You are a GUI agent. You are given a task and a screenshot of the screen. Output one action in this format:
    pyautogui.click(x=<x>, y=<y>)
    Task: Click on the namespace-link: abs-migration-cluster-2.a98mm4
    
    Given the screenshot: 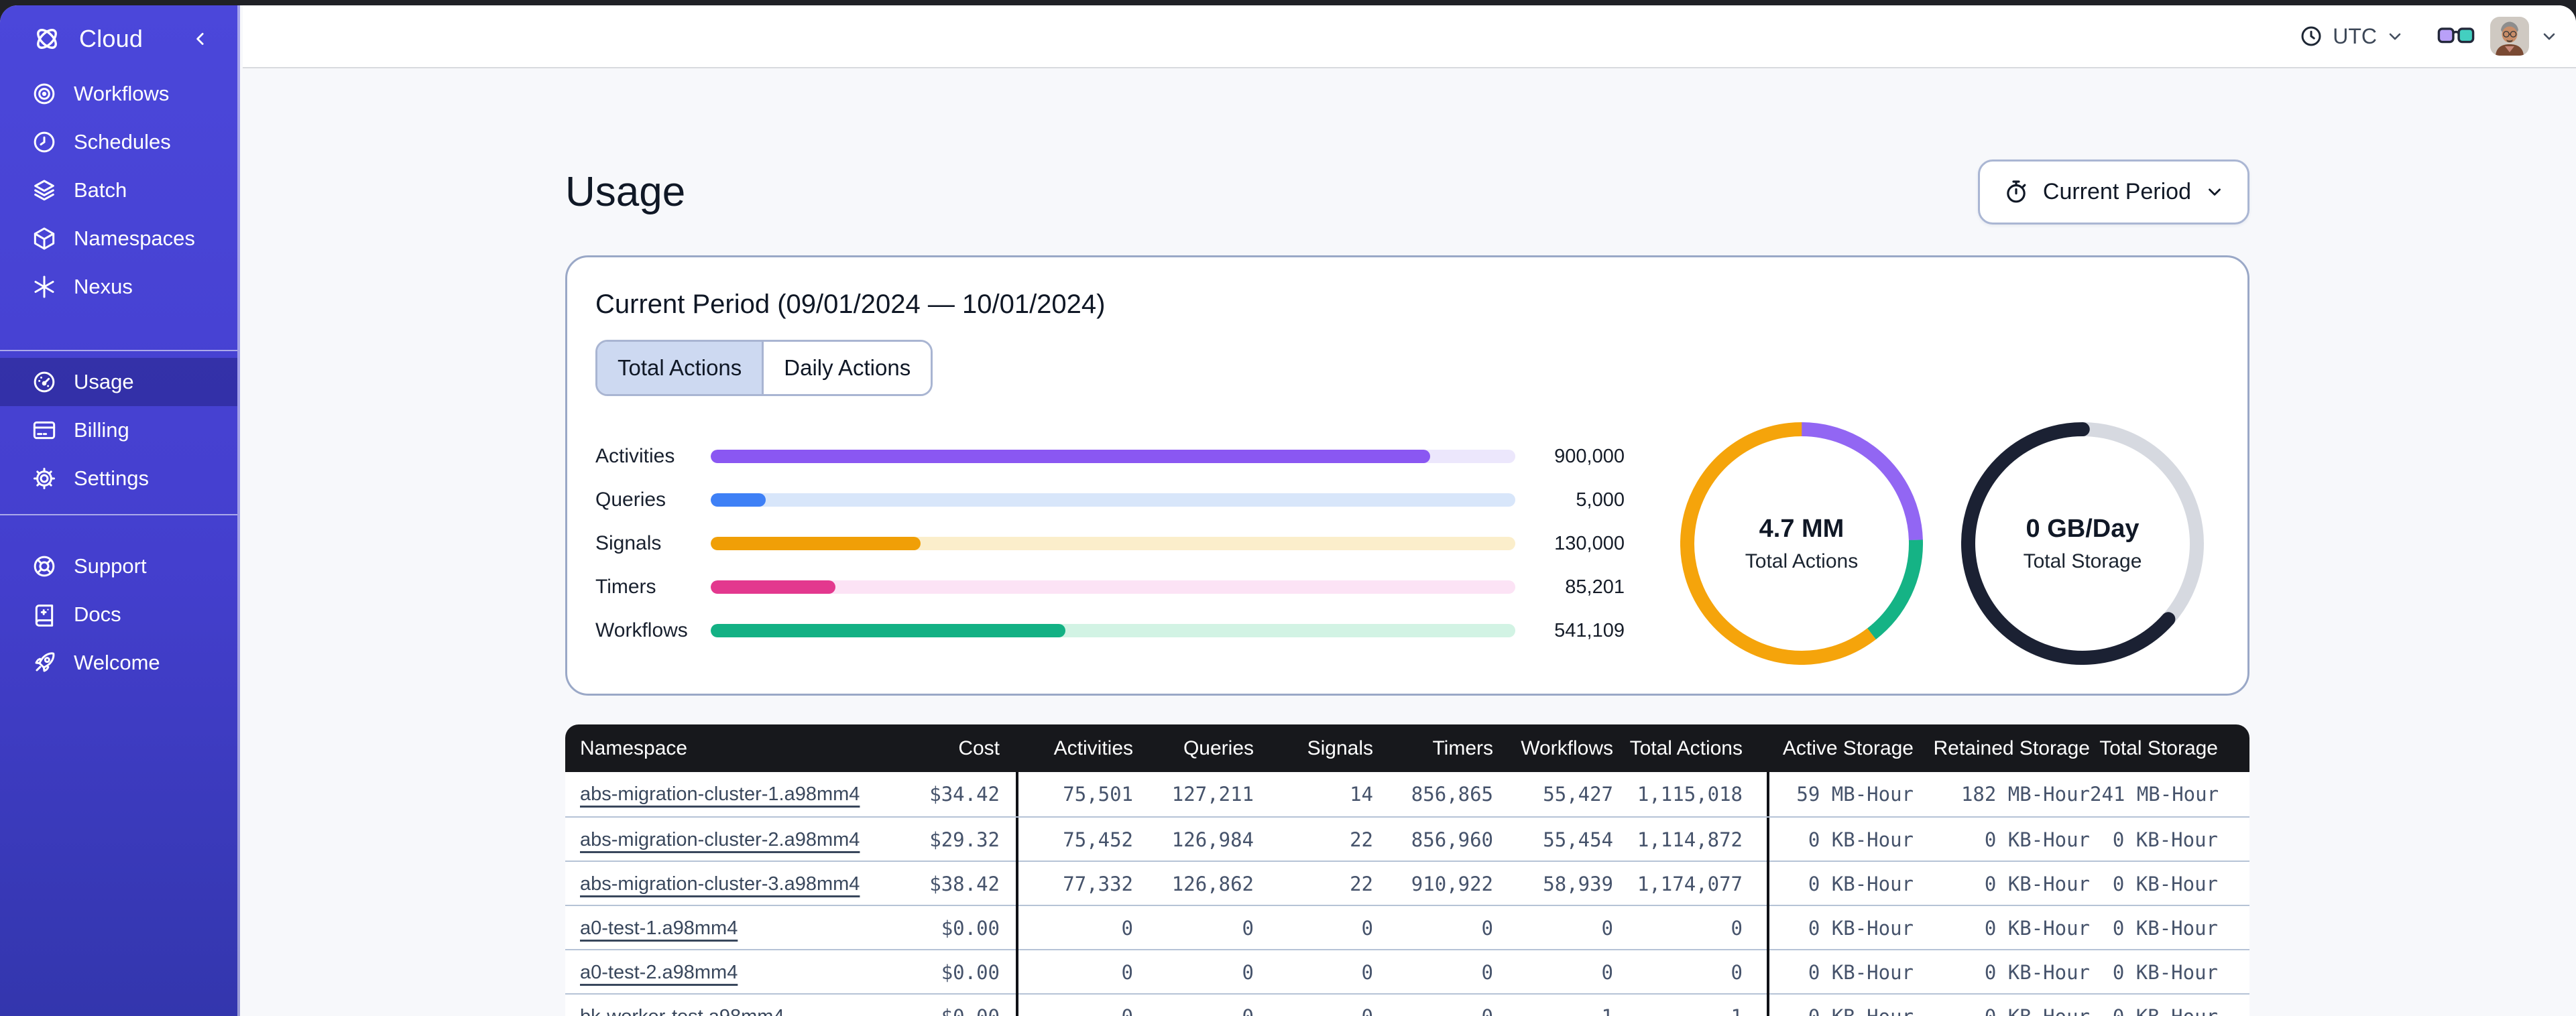 What is the action you would take?
    pyautogui.click(x=720, y=839)
    